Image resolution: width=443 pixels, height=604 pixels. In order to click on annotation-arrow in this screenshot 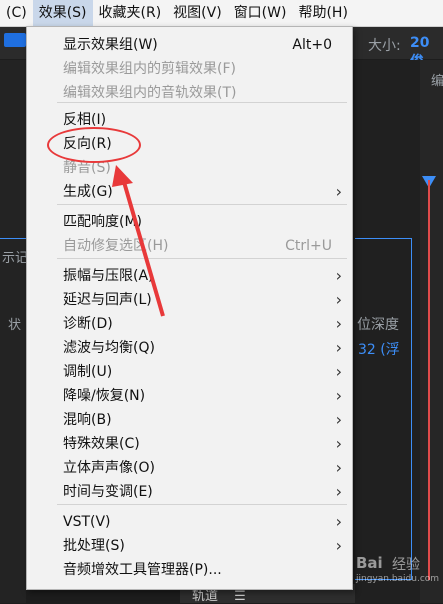, I will do `click(138, 241)`.